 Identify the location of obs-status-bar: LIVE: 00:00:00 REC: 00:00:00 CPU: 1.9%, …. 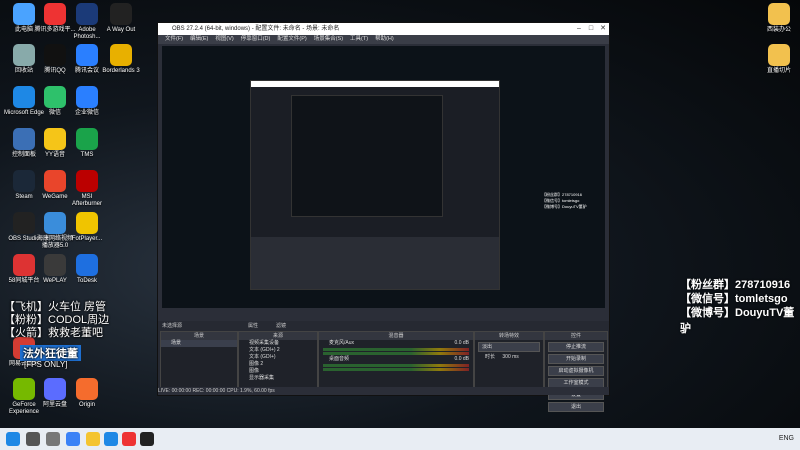
(383, 391).